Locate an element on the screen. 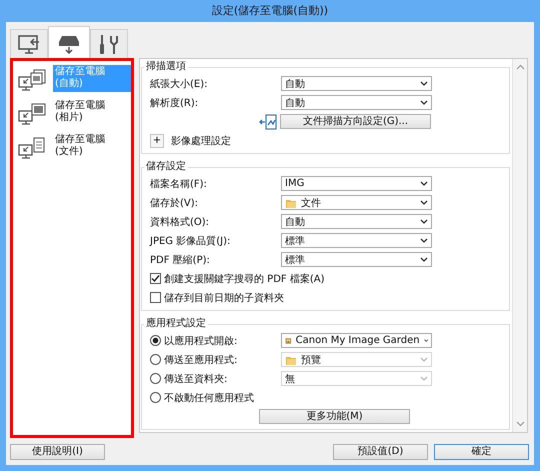 The width and height of the screenshot is (540, 471). group-title: 掃描選項 is located at coordinates (166, 67).